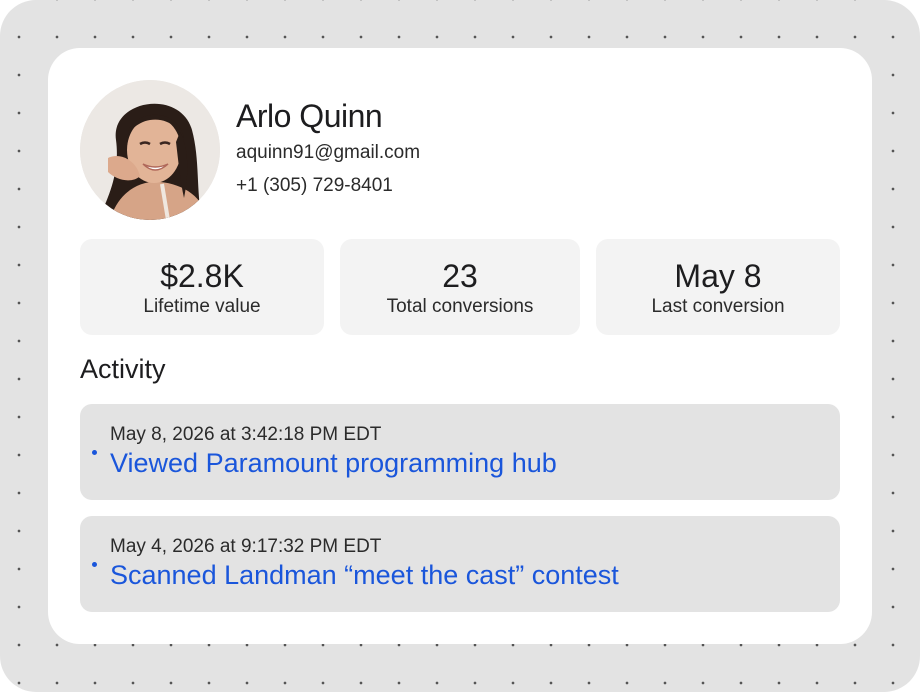 Image resolution: width=920 pixels, height=692 pixels. I want to click on stat-label: Total conversions, so click(460, 306).